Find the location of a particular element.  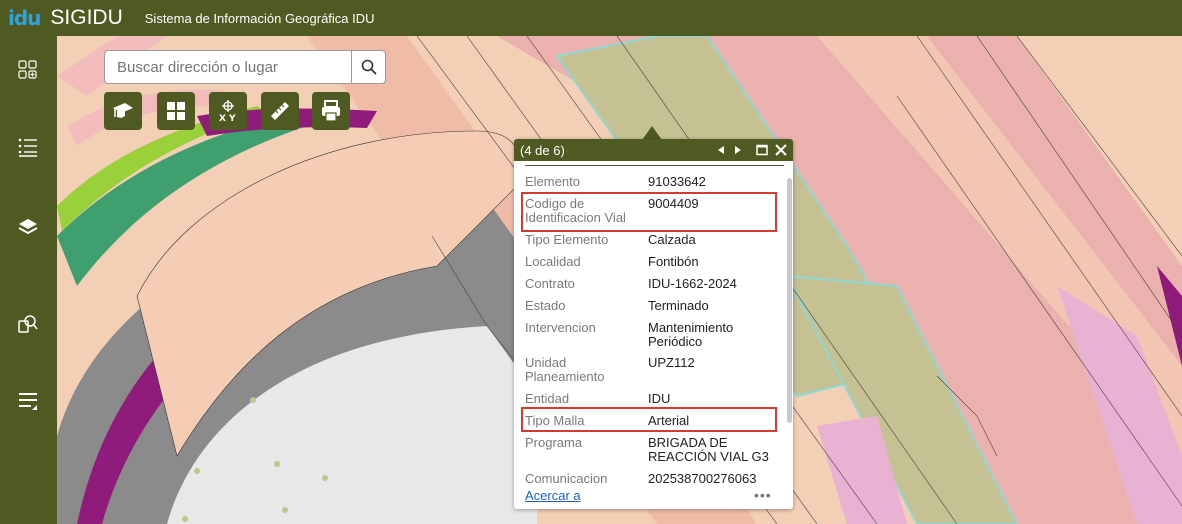

xy-coordinate-icon: X Y is located at coordinates (227, 111).